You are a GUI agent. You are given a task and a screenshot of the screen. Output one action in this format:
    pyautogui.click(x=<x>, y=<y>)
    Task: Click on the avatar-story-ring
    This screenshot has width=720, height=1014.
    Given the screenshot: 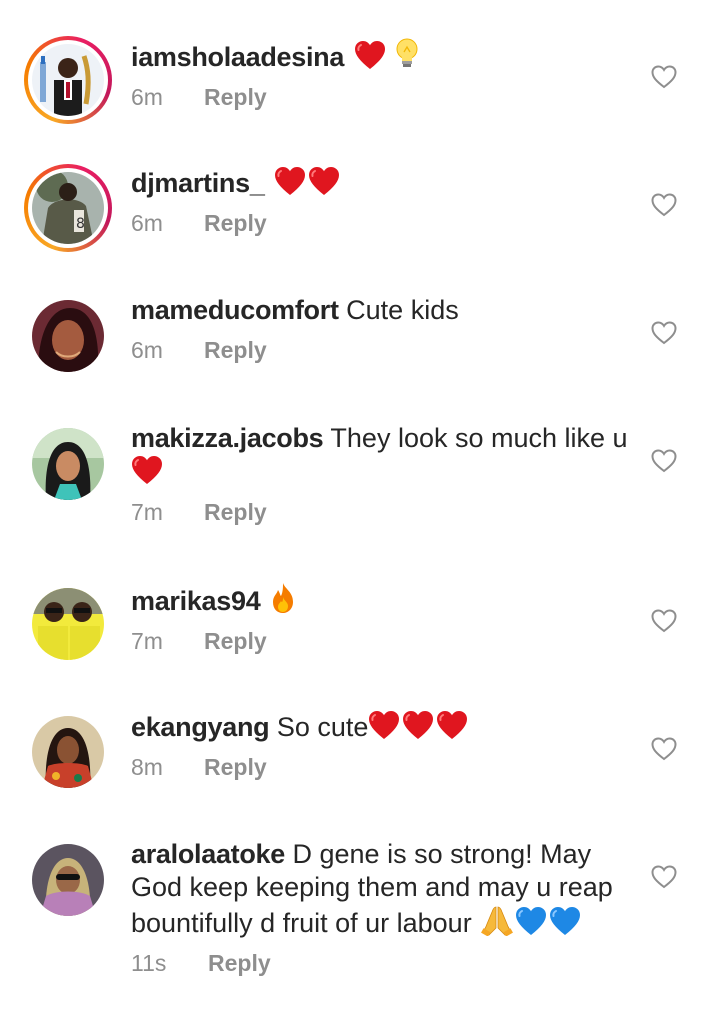 What is the action you would take?
    pyautogui.click(x=68, y=80)
    